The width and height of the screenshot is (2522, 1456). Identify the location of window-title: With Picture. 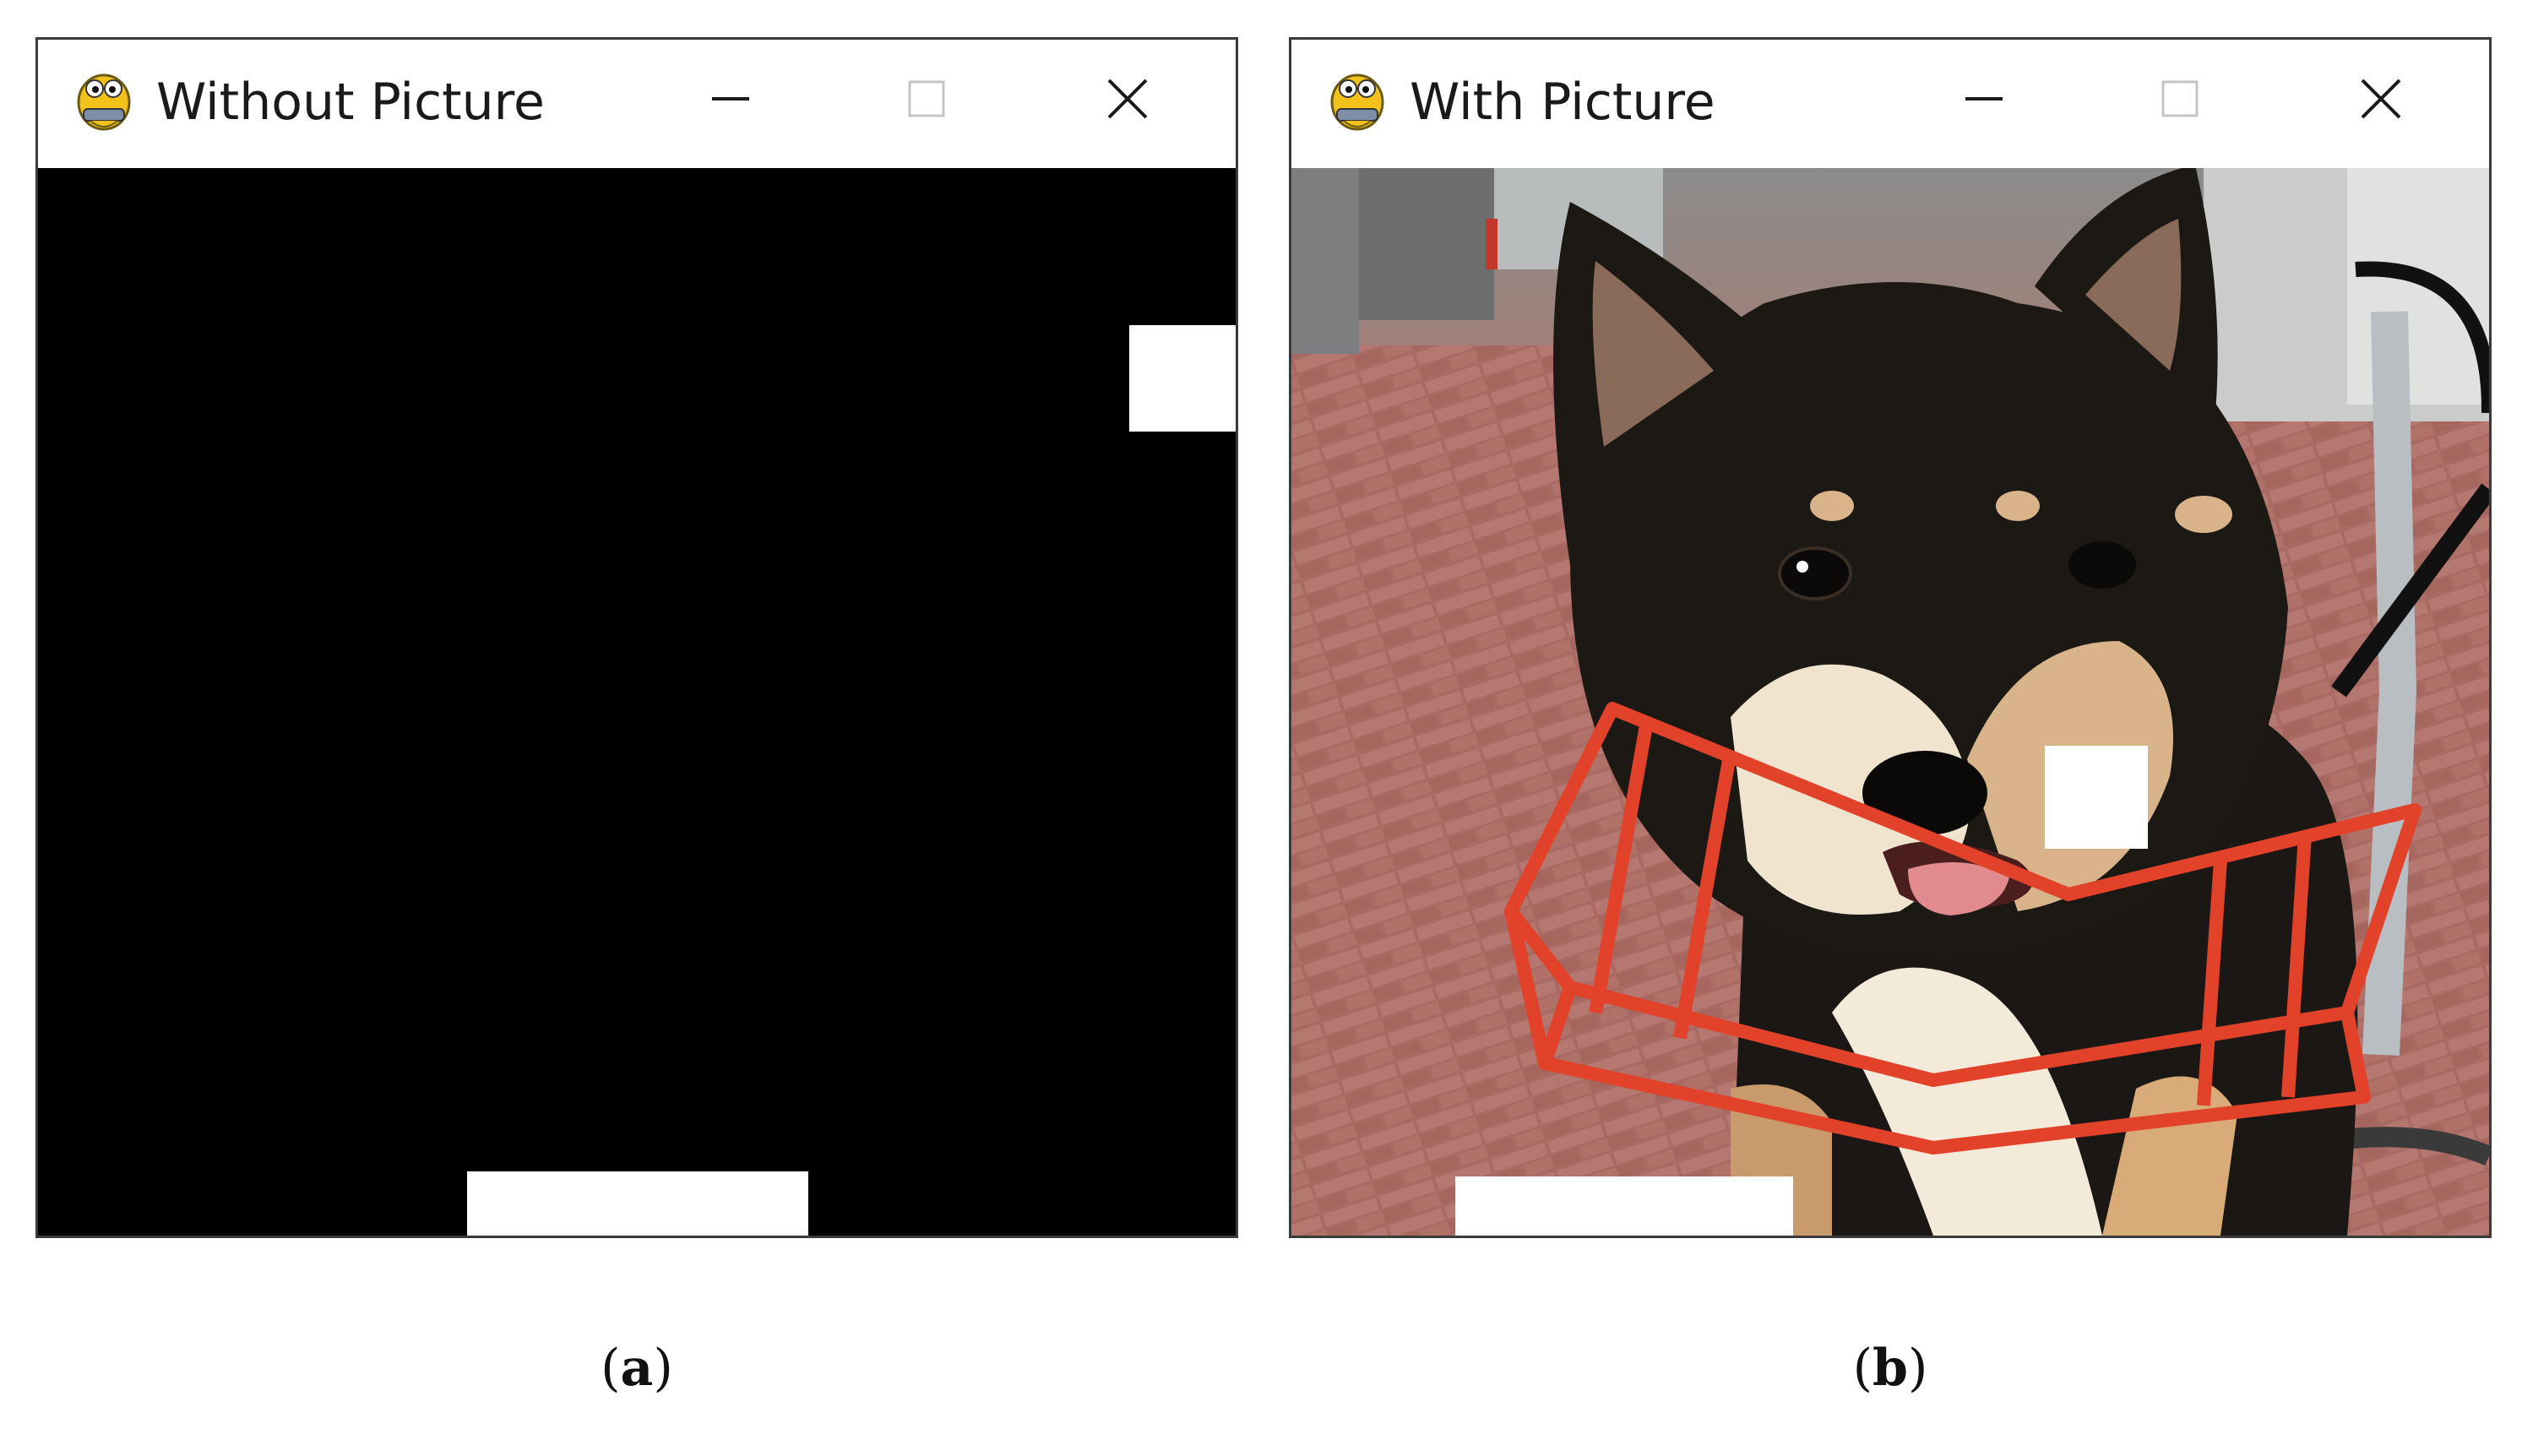
(1562, 103).